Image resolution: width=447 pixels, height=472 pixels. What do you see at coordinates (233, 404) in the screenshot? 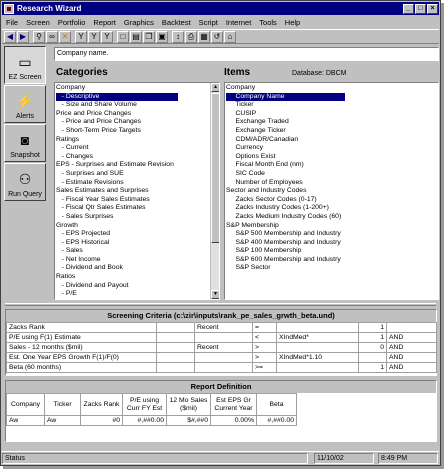
I see `report-header: Est EPS Gr Current Year` at bounding box center [233, 404].